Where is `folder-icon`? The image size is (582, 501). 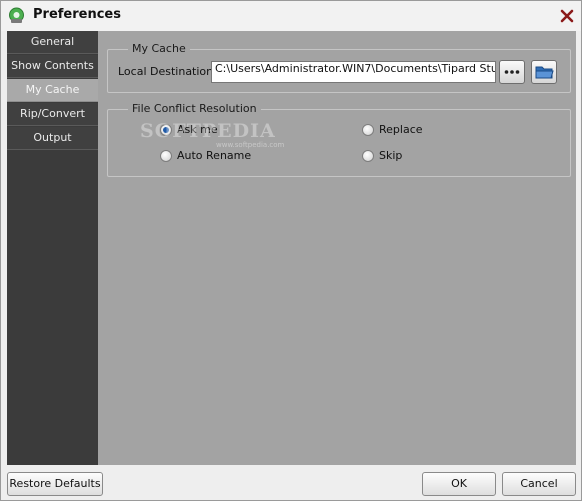 folder-icon is located at coordinates (544, 72).